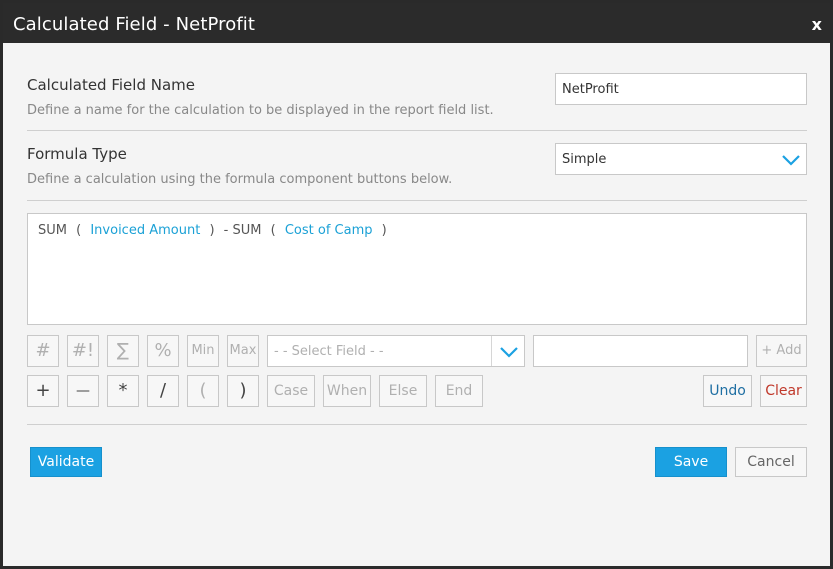 The width and height of the screenshot is (833, 569). Describe the element at coordinates (681, 89) in the screenshot. I see `field-name-input` at that location.